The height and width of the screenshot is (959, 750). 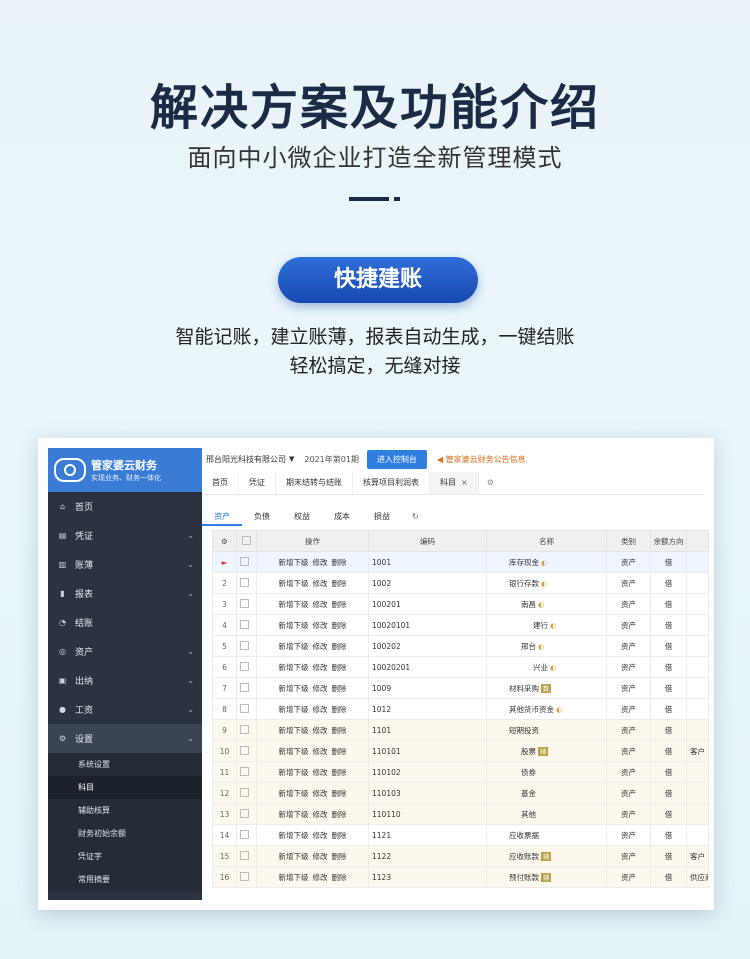 What do you see at coordinates (125, 709) in the screenshot?
I see `sidebar-item: ● 工资 ⌄` at bounding box center [125, 709].